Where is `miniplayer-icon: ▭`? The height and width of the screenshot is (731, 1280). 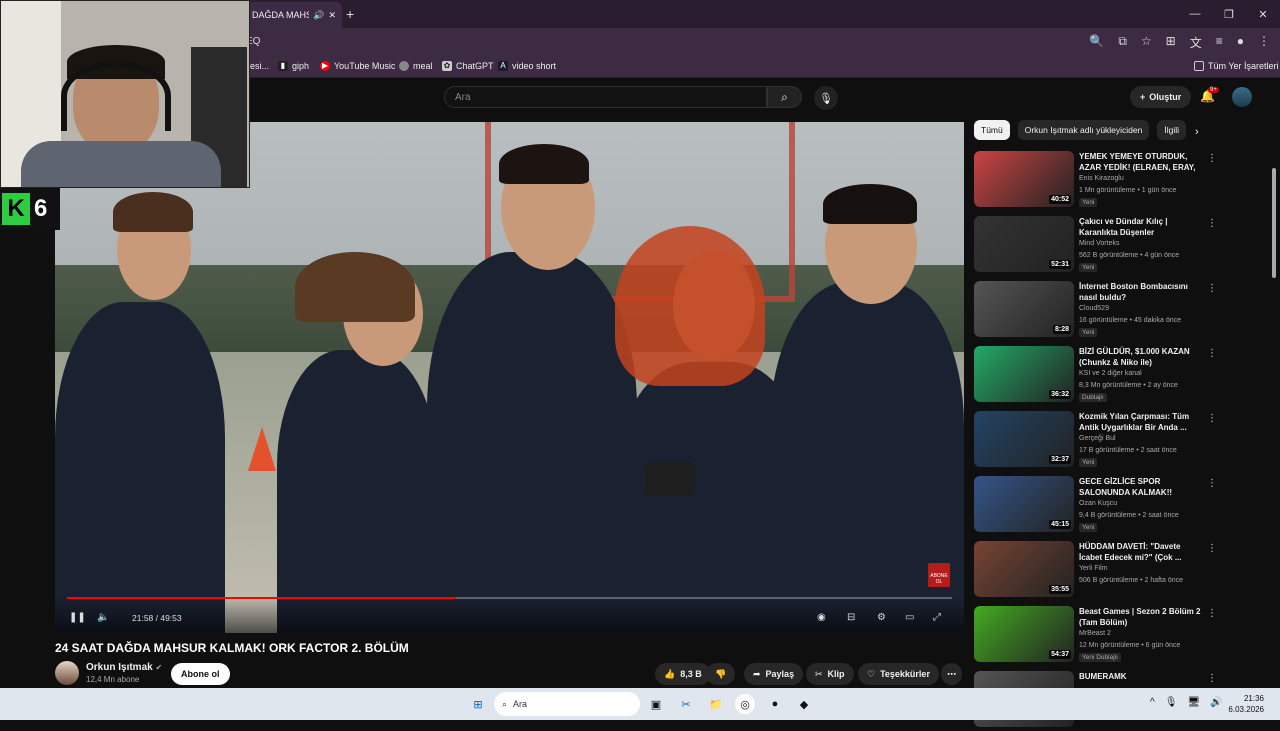
miniplayer-icon: ▭ is located at coordinates (909, 617).